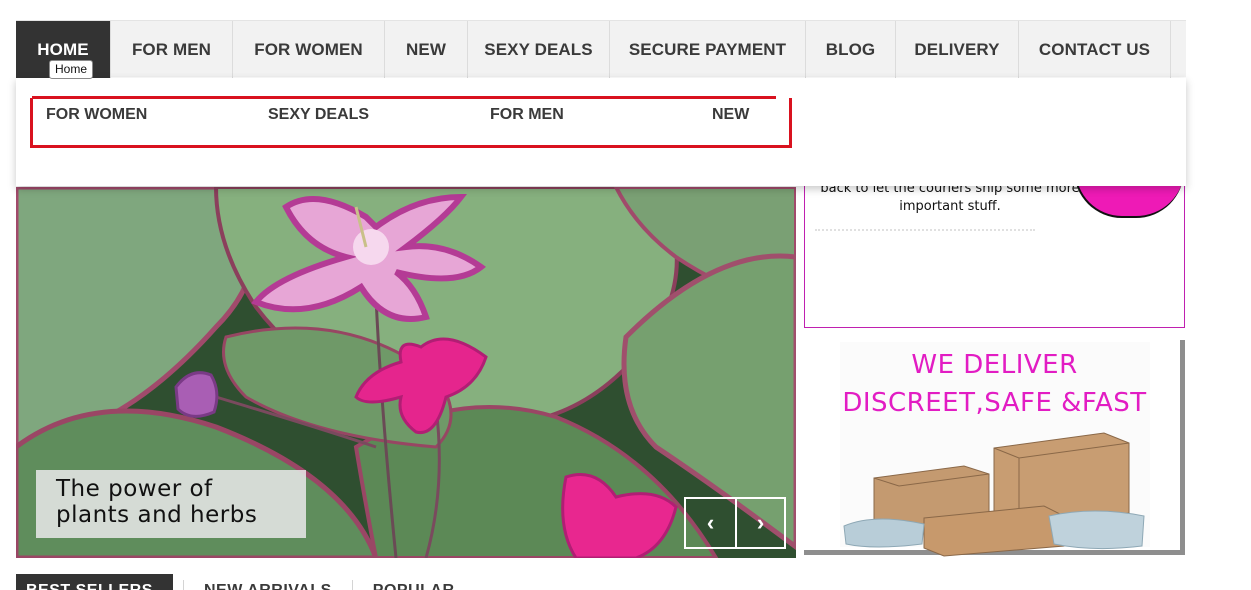 This screenshot has height=590, width=1251. Describe the element at coordinates (527, 115) in the screenshot. I see `dropdown-item-for-men: FOR MEN` at that location.